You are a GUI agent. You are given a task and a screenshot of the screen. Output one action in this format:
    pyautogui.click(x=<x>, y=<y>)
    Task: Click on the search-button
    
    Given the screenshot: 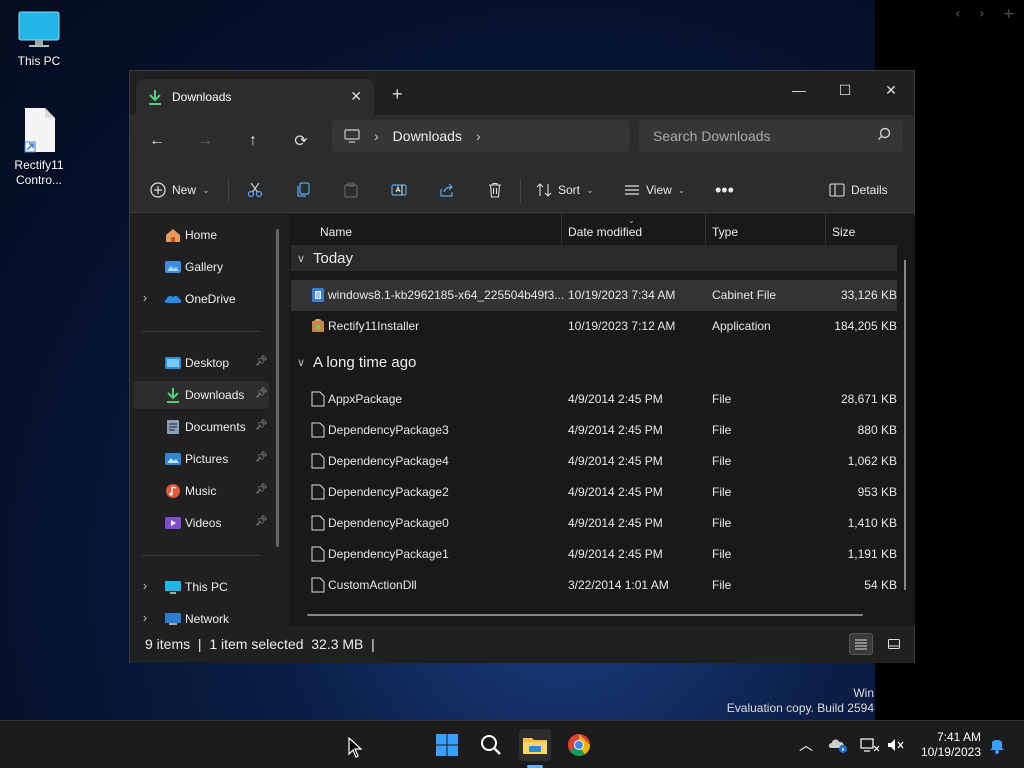 What is the action you would take?
    pyautogui.click(x=491, y=745)
    